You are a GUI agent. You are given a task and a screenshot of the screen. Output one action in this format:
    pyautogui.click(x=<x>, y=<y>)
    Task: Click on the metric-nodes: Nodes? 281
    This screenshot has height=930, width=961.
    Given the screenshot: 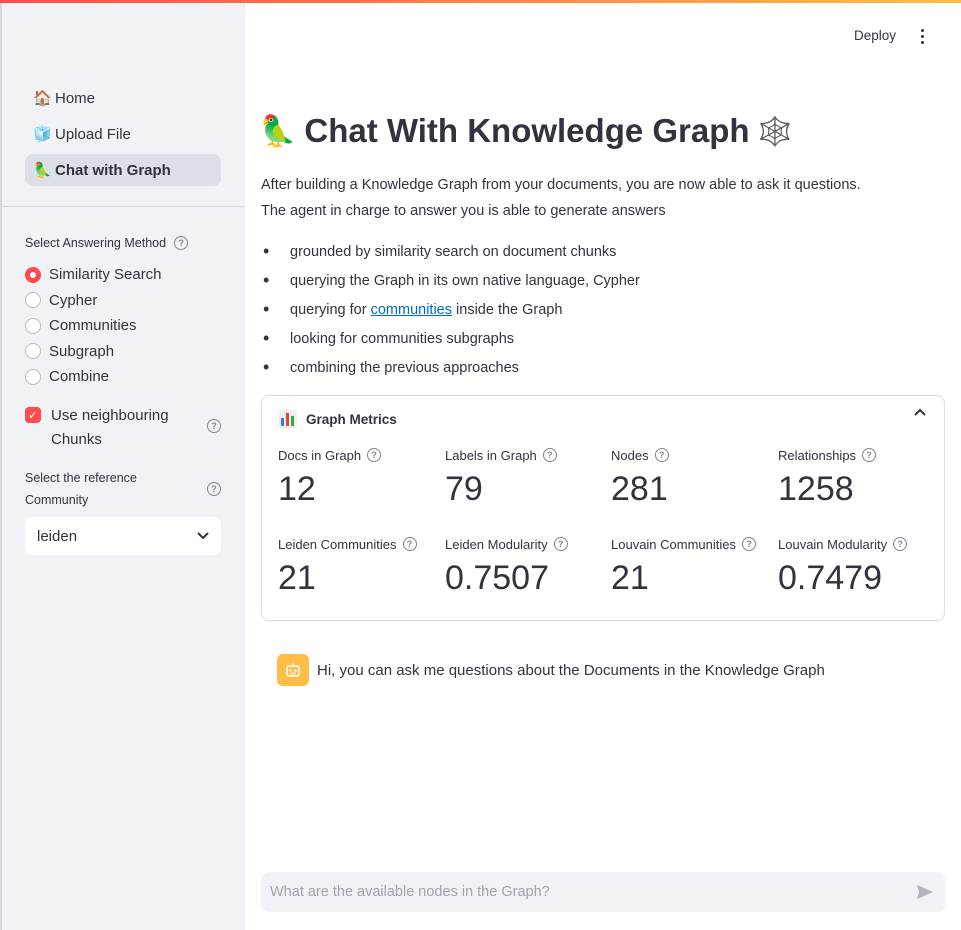 What is the action you would take?
    pyautogui.click(x=691, y=477)
    